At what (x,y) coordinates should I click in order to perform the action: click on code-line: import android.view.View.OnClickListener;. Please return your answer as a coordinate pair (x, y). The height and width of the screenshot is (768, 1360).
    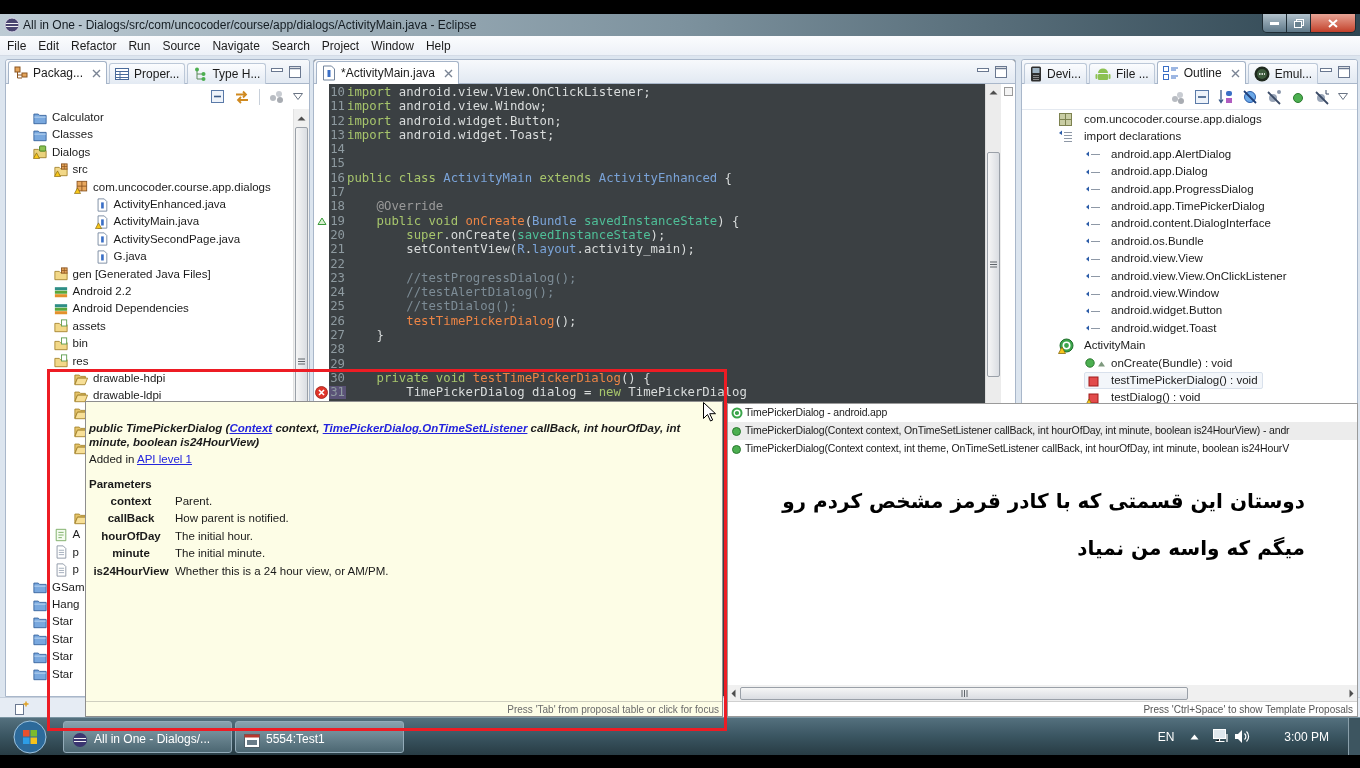
    Looking at the image, I should click on (498, 92).